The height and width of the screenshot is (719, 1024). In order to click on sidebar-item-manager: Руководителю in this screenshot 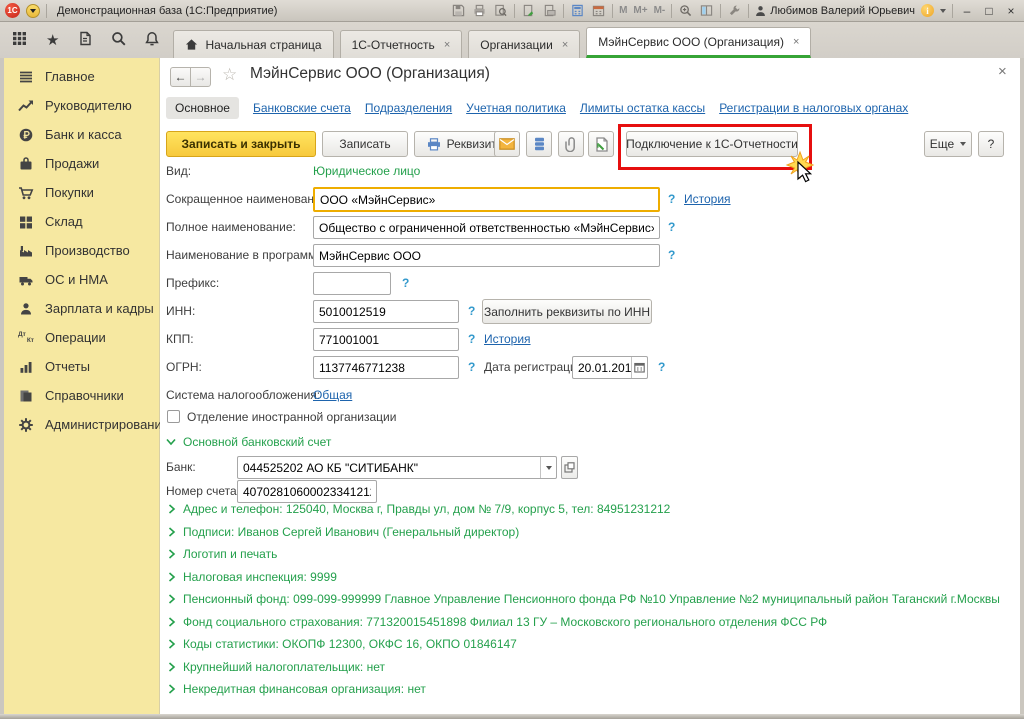, I will do `click(81, 105)`.